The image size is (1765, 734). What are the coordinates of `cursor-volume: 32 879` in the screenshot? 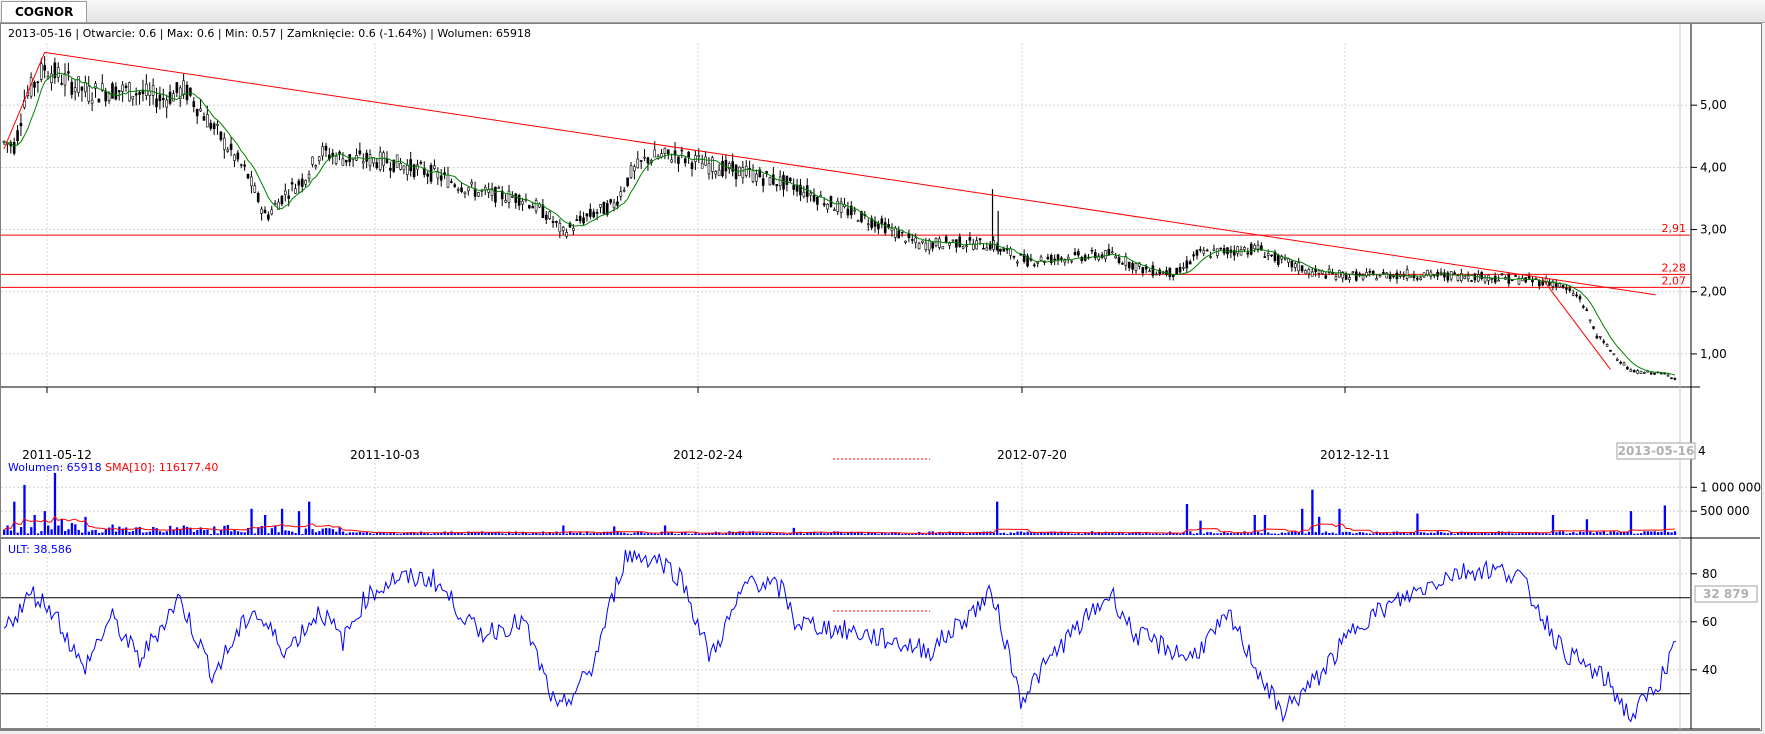 It's located at (1726, 594).